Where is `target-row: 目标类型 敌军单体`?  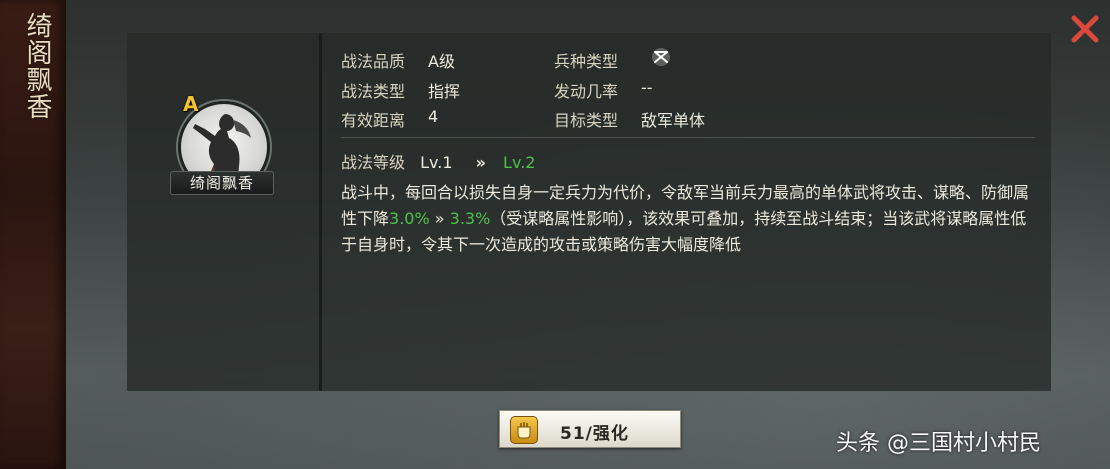 target-row: 目标类型 敌军单体 is located at coordinates (629, 119).